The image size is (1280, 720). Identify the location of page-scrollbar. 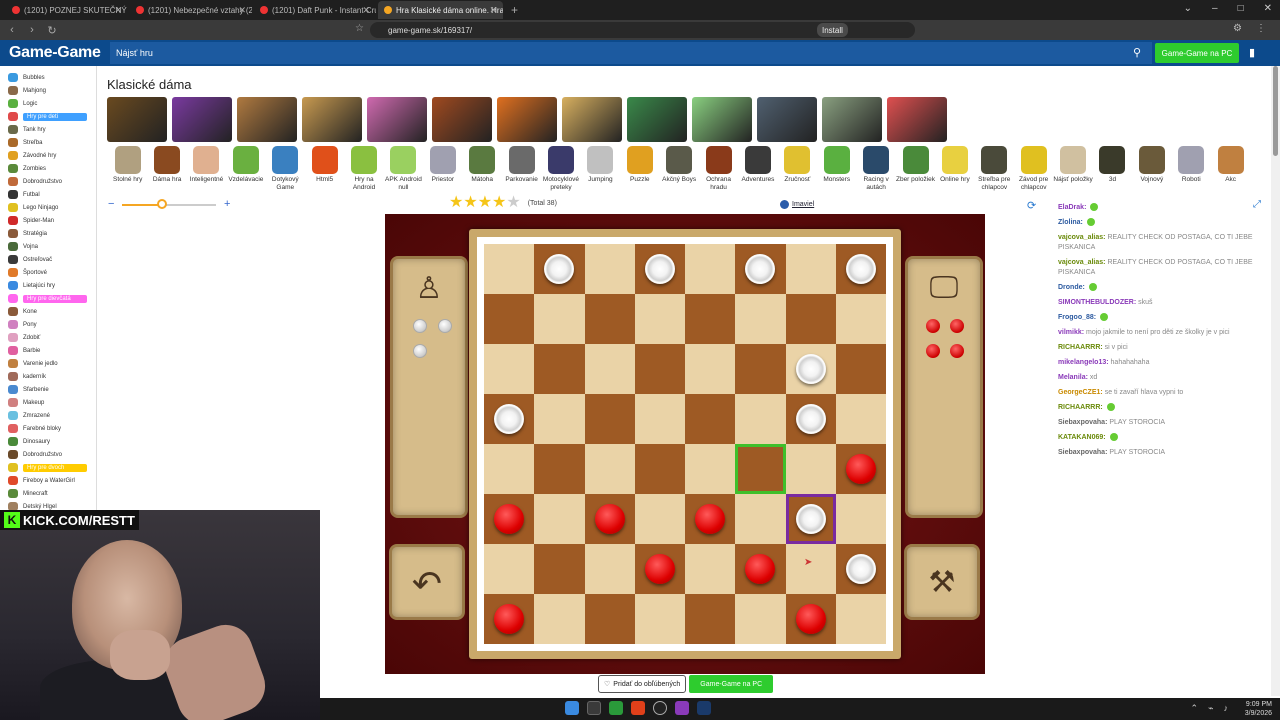
(1275, 381).